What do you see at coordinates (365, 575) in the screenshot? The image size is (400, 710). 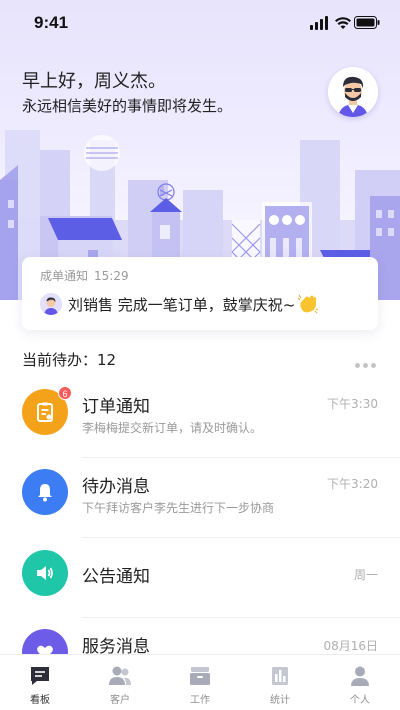 I see `message-time: 周一` at bounding box center [365, 575].